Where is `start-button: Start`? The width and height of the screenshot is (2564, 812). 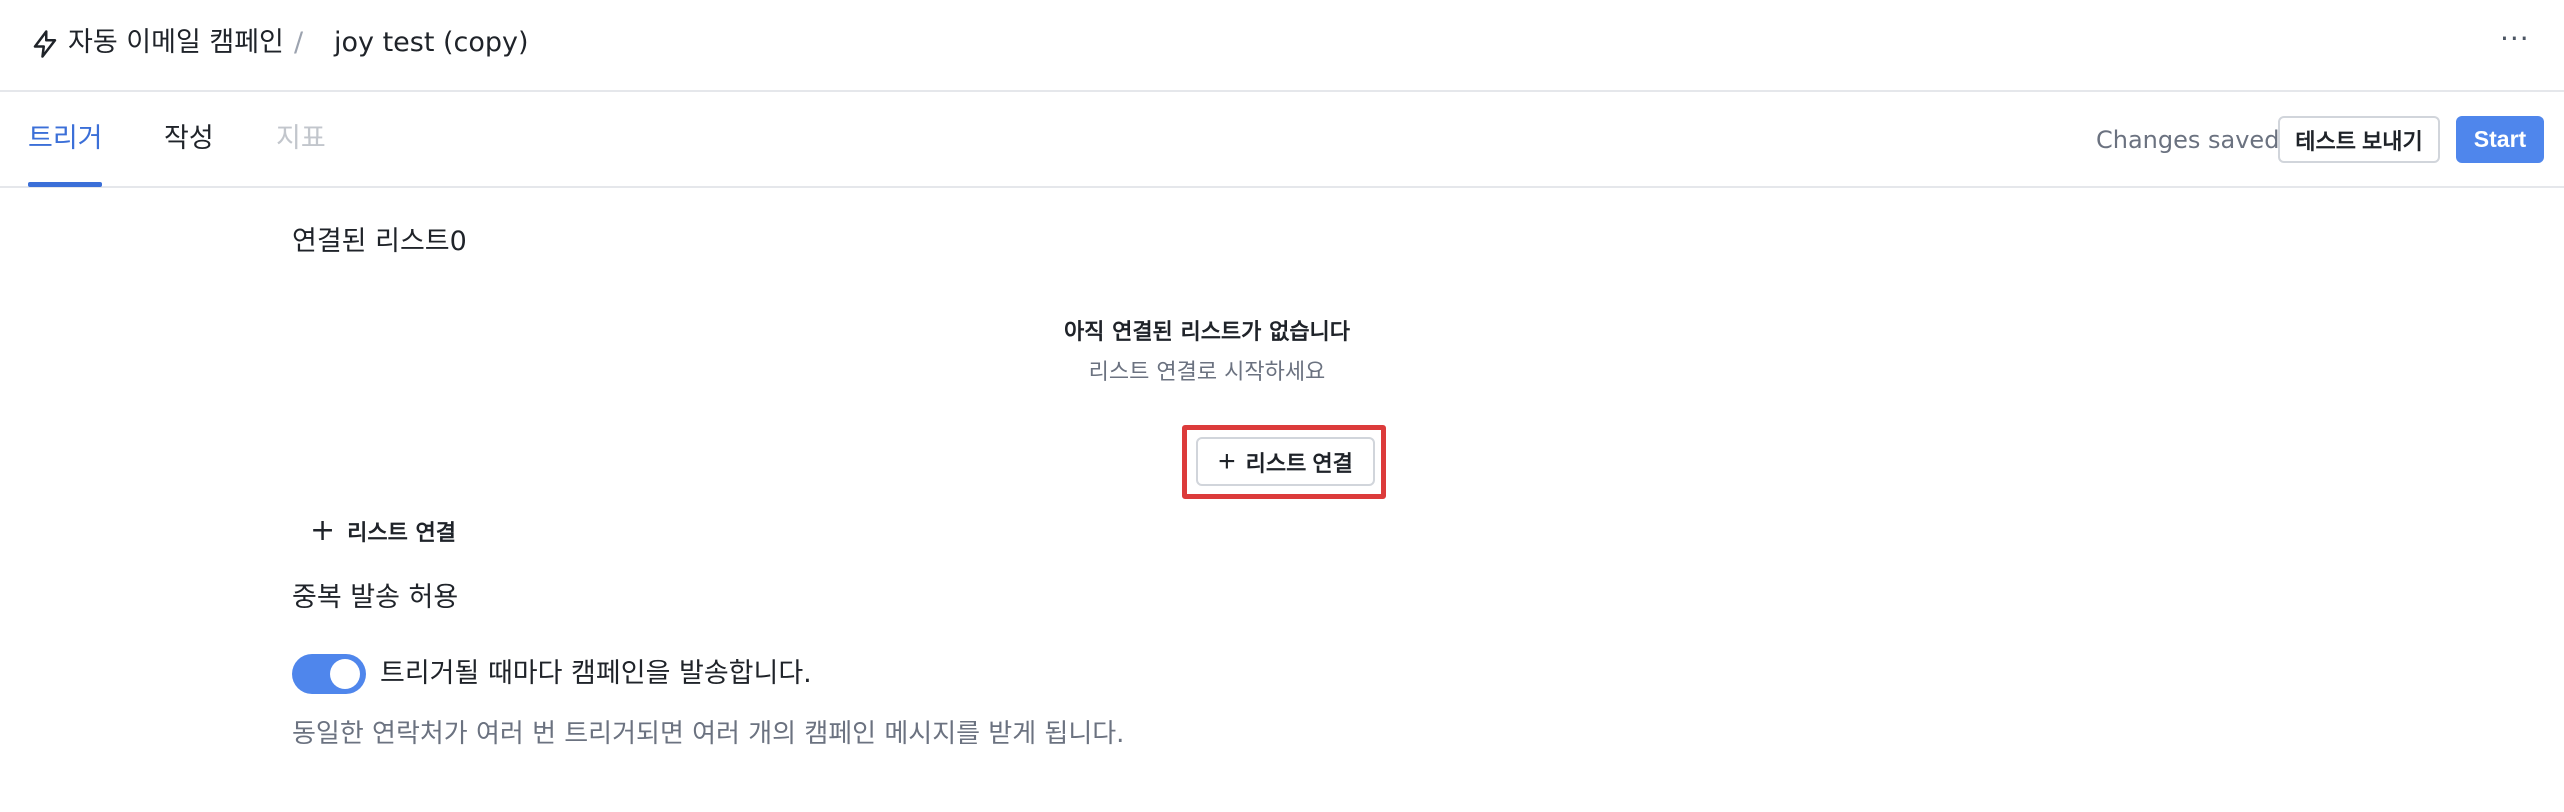 start-button: Start is located at coordinates (2500, 139).